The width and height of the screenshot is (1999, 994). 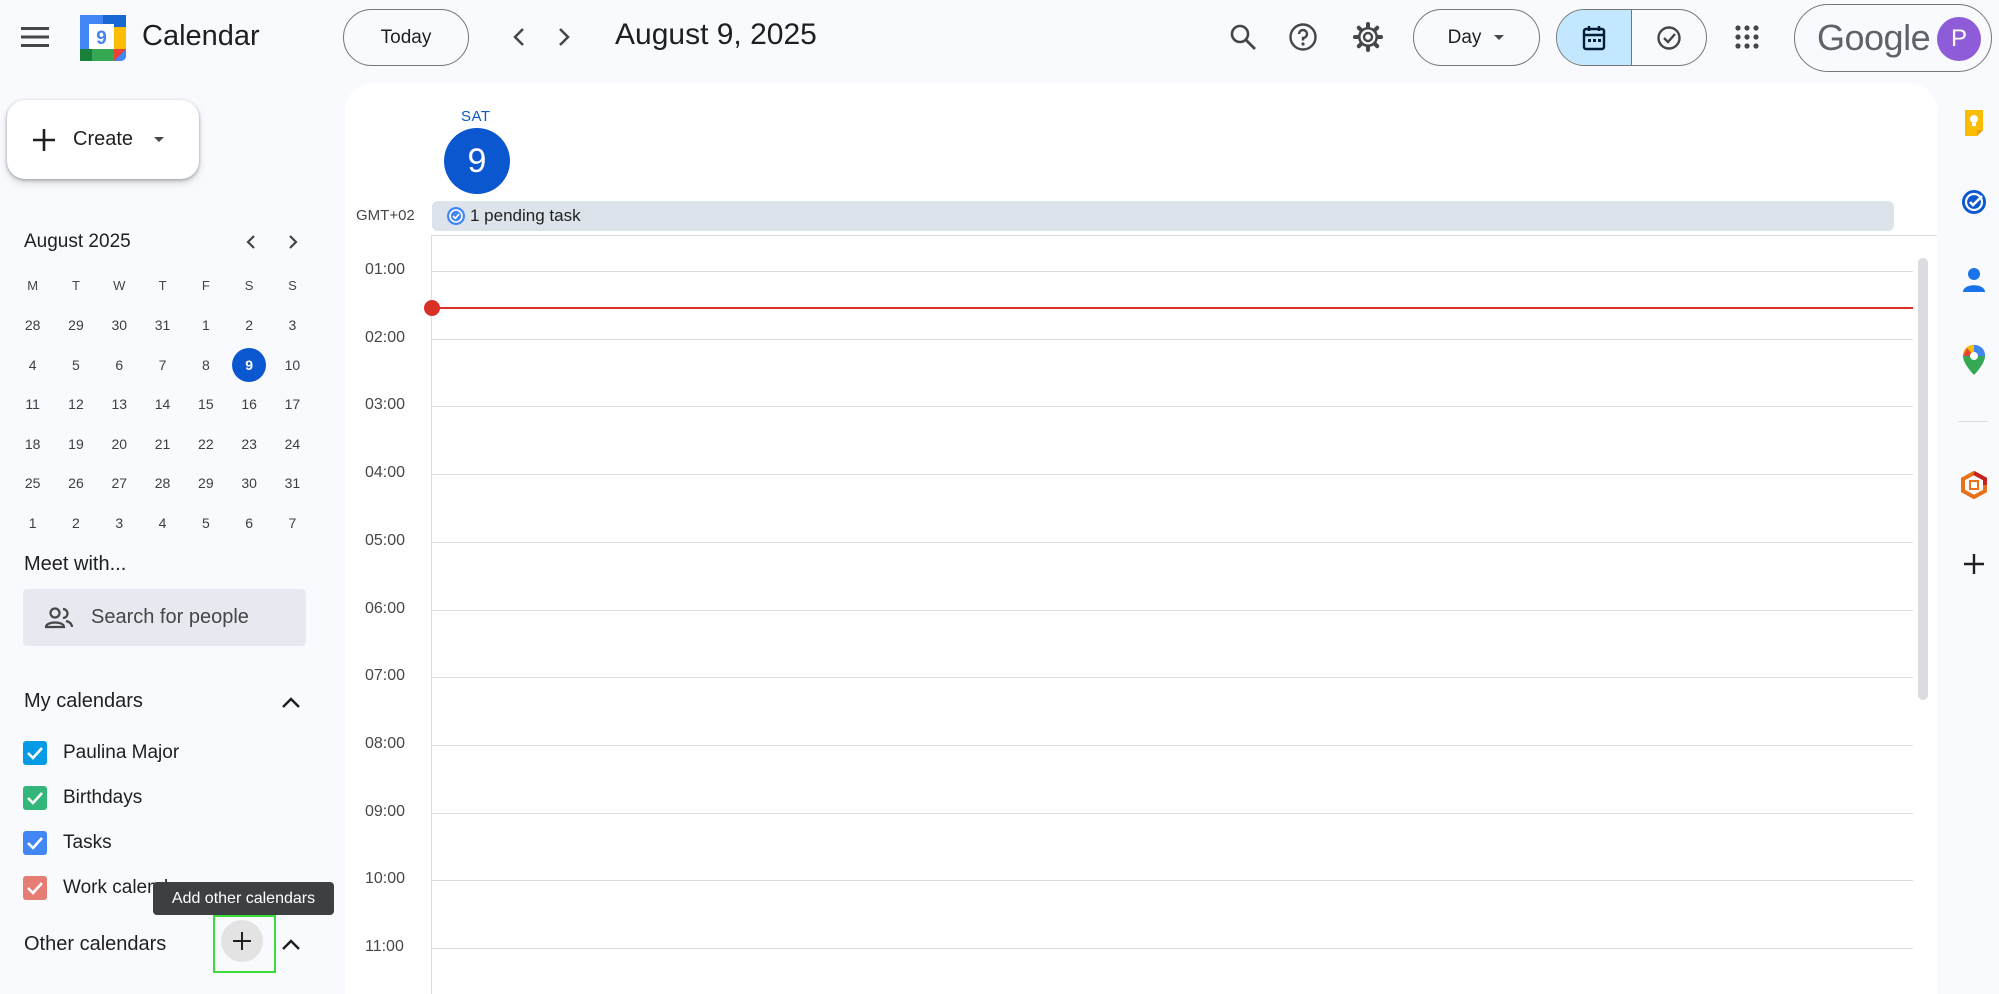 I want to click on chevron-left-icon, so click(x=250, y=242).